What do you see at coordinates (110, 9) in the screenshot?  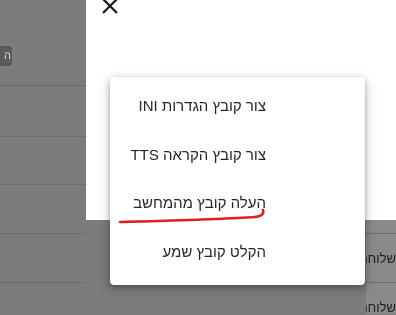 I see `close-icon` at bounding box center [110, 9].